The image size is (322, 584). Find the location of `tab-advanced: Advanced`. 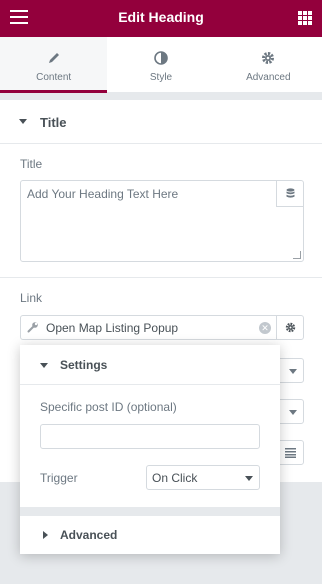

tab-advanced: Advanced is located at coordinates (268, 64).